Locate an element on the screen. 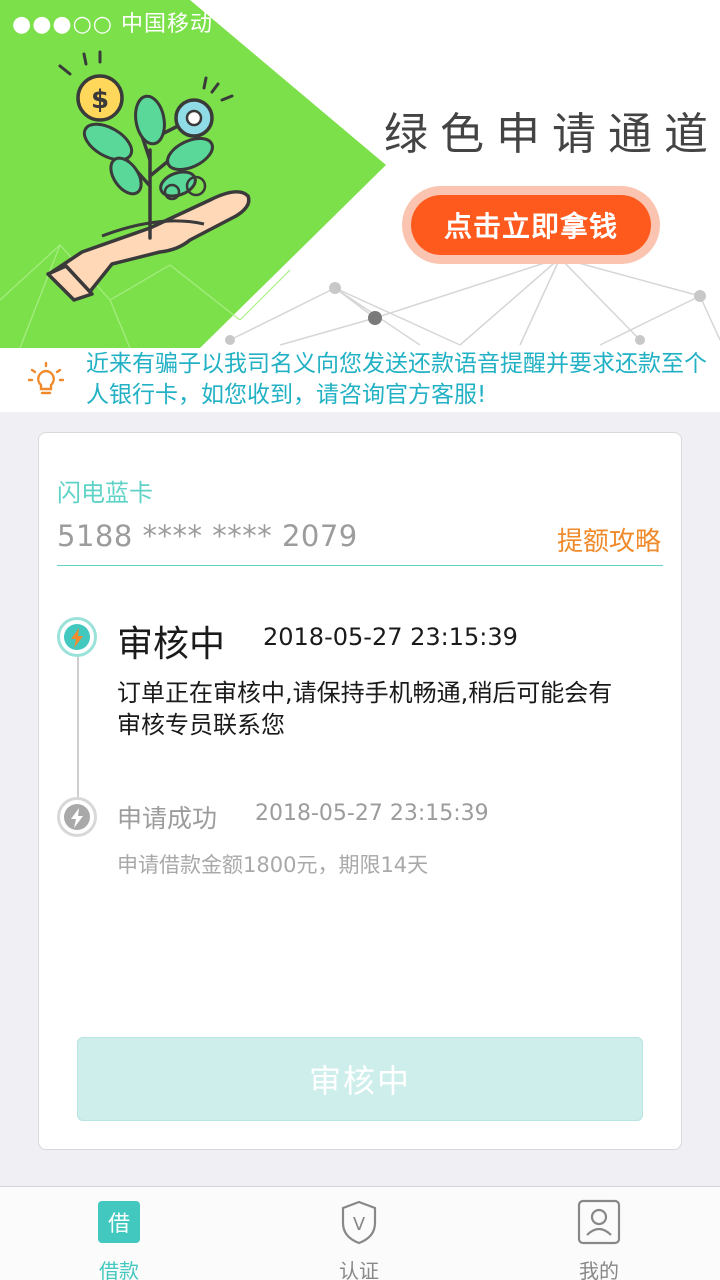  tab-loan: 借 借款 is located at coordinates (119, 1233).